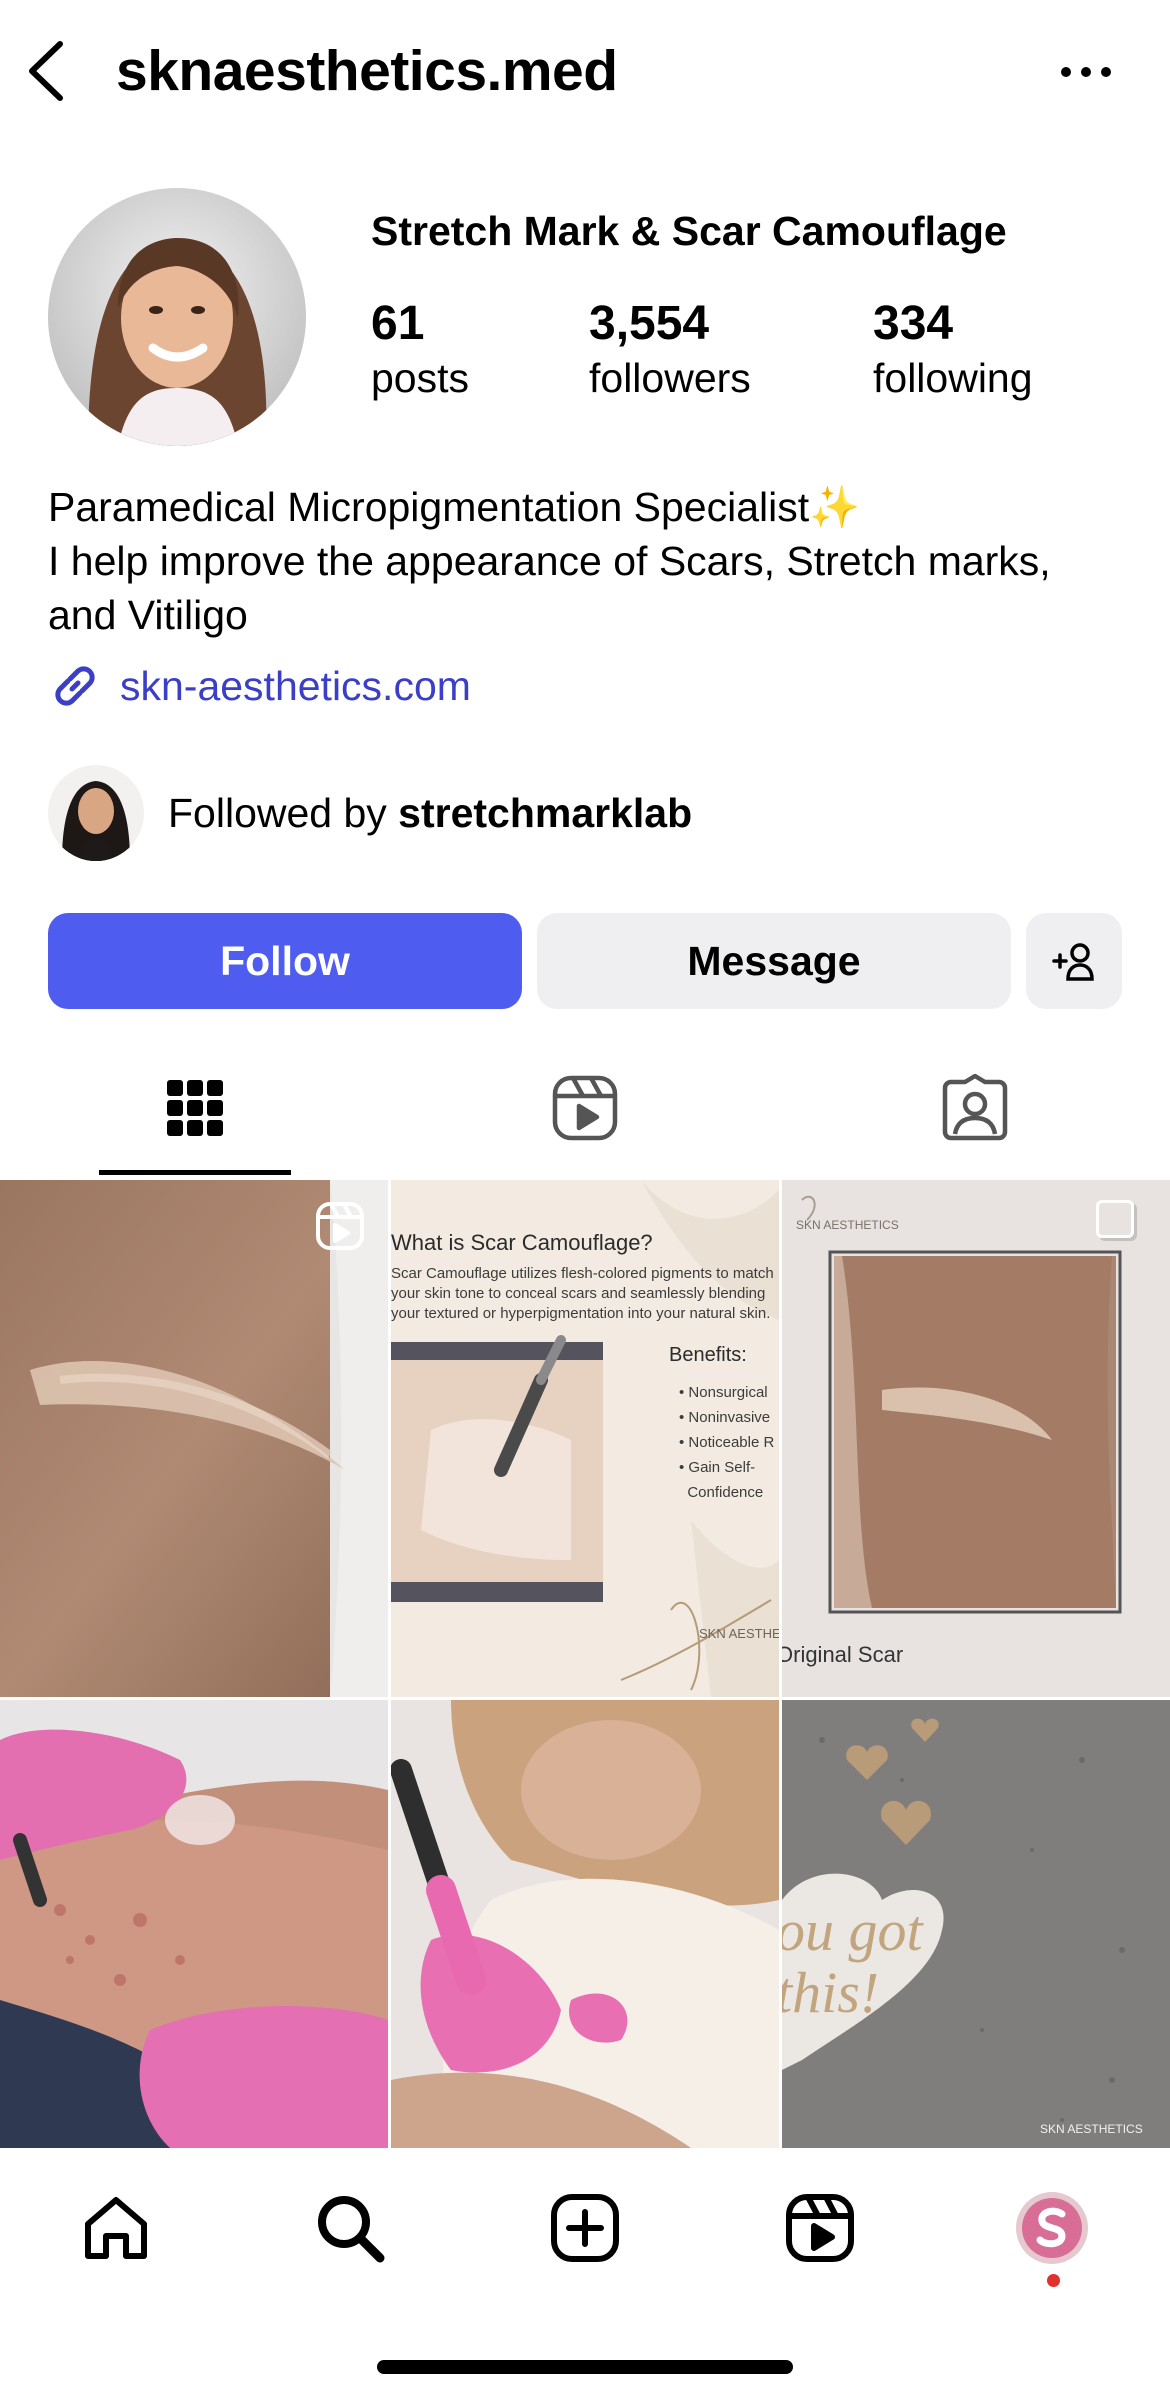  Describe the element at coordinates (725, 1492) in the screenshot. I see `benefit-item: Confidence` at that location.